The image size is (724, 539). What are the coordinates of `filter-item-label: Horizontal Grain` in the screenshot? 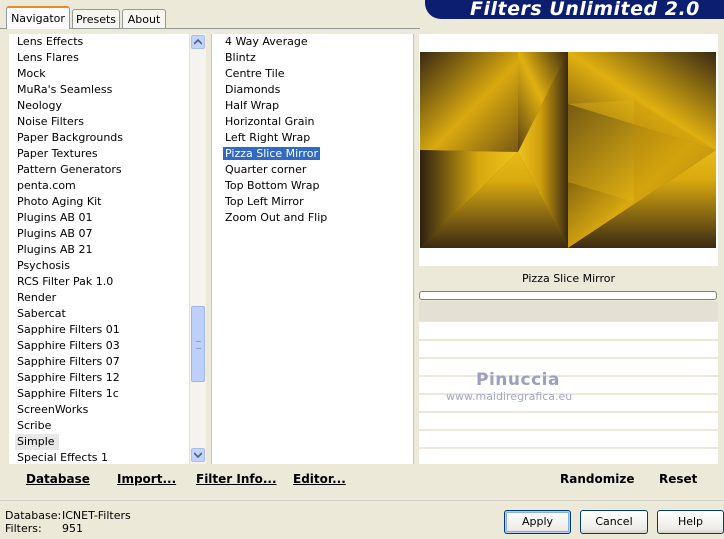 It's located at (270, 121).